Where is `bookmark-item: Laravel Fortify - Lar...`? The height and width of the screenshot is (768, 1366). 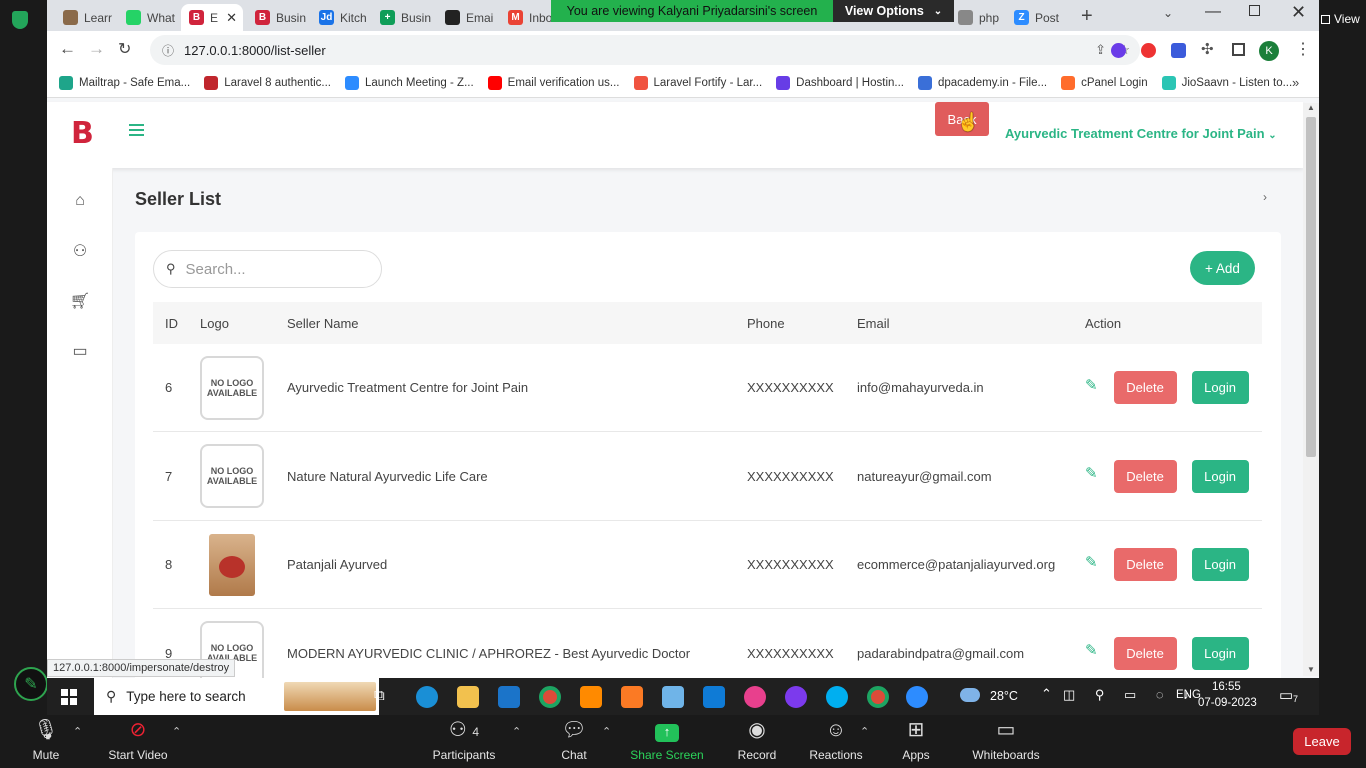
bookmark-item: Laravel Fortify - Lar... is located at coordinates (697, 83).